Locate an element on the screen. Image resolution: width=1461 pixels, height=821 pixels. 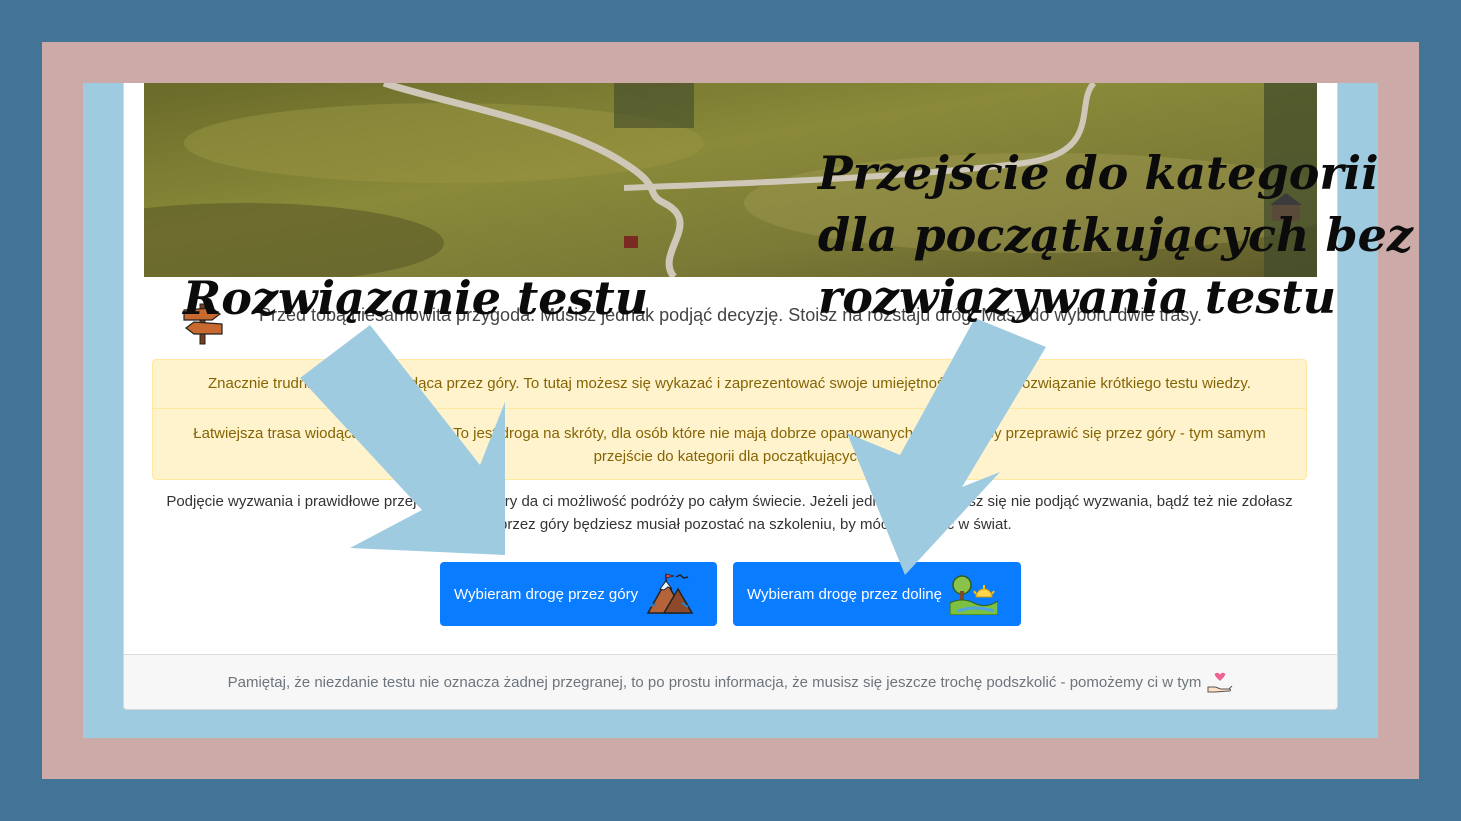
choose-valley-button: Wybieram drogę przez dolinę is located at coordinates (877, 594).